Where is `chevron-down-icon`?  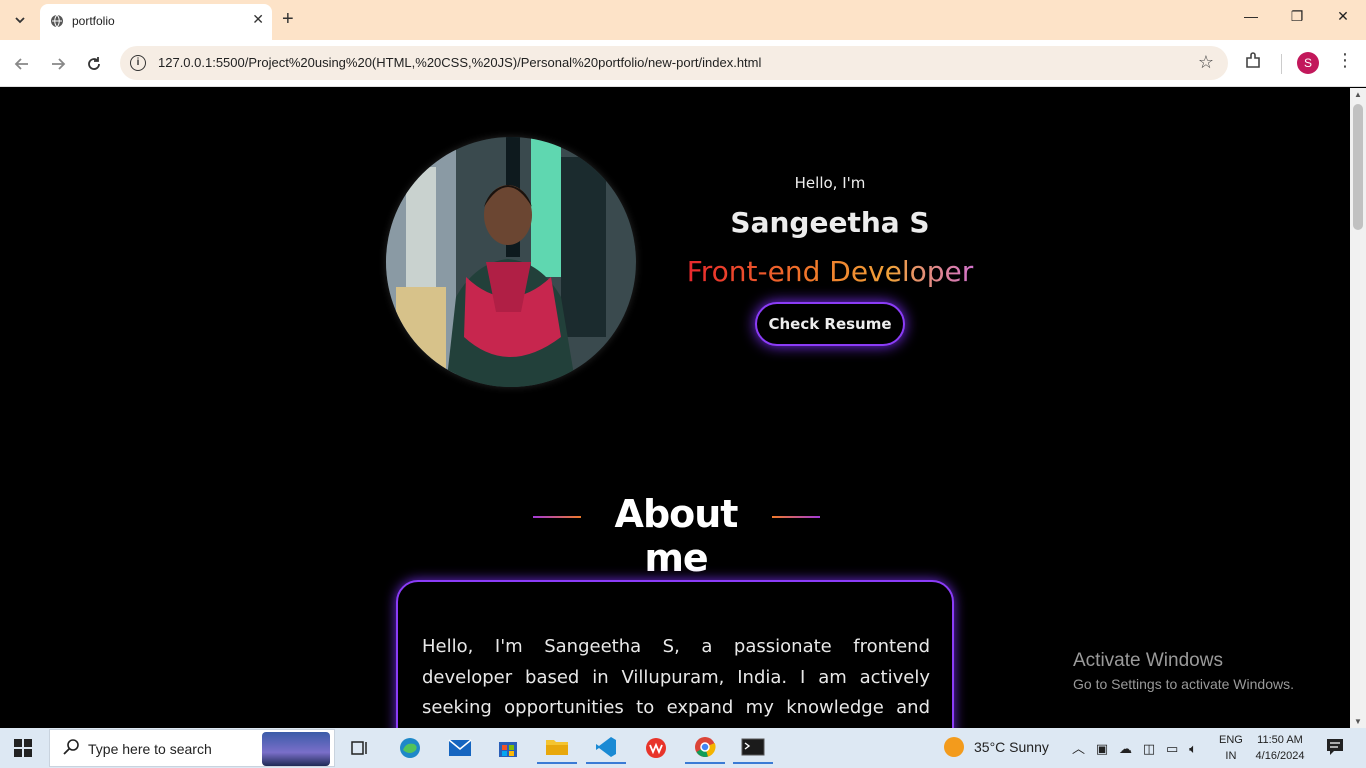 chevron-down-icon is located at coordinates (20, 20).